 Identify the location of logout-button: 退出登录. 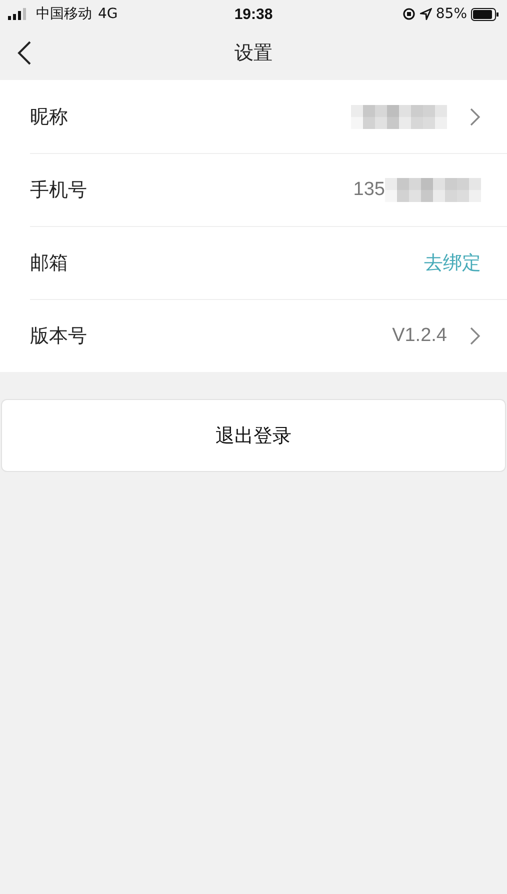
(253, 435).